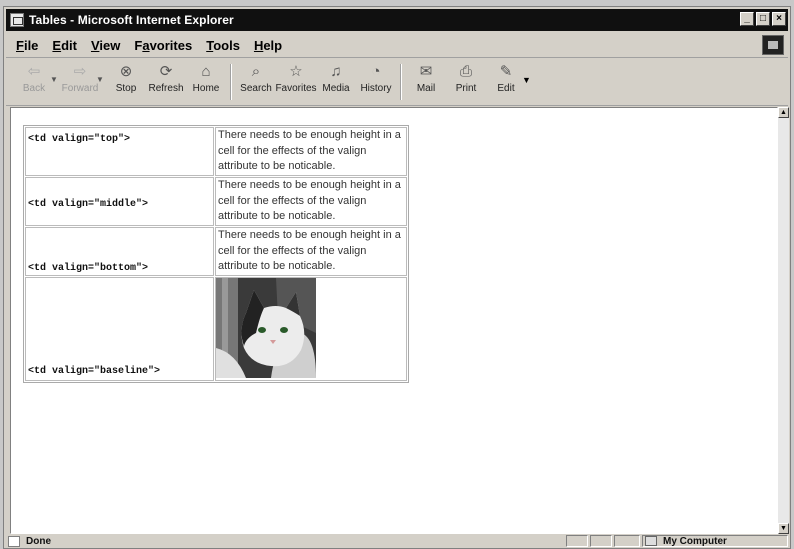 Image resolution: width=794 pixels, height=549 pixels. Describe the element at coordinates (783, 528) in the screenshot. I see `scroll-down-icon: ▼` at that location.